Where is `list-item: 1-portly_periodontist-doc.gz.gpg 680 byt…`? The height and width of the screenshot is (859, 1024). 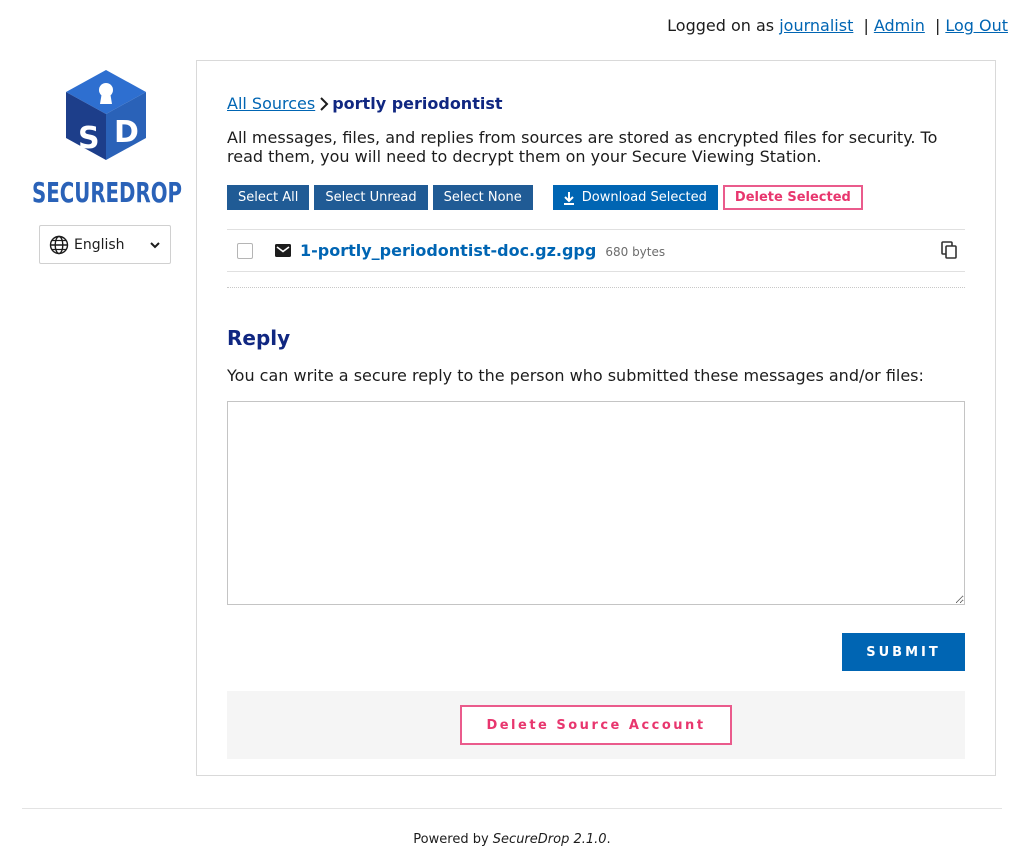 list-item: 1-portly_periodontist-doc.gz.gpg 680 byt… is located at coordinates (596, 250).